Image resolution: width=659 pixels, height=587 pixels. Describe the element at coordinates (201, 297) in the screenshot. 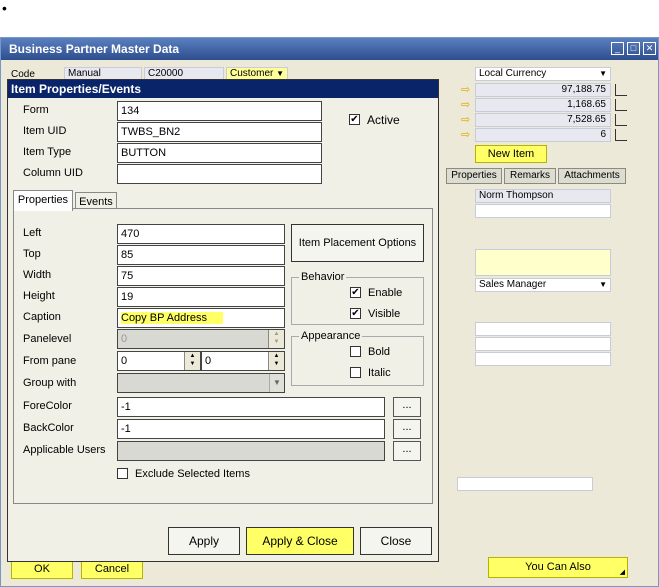

I see `height-input: 19` at that location.